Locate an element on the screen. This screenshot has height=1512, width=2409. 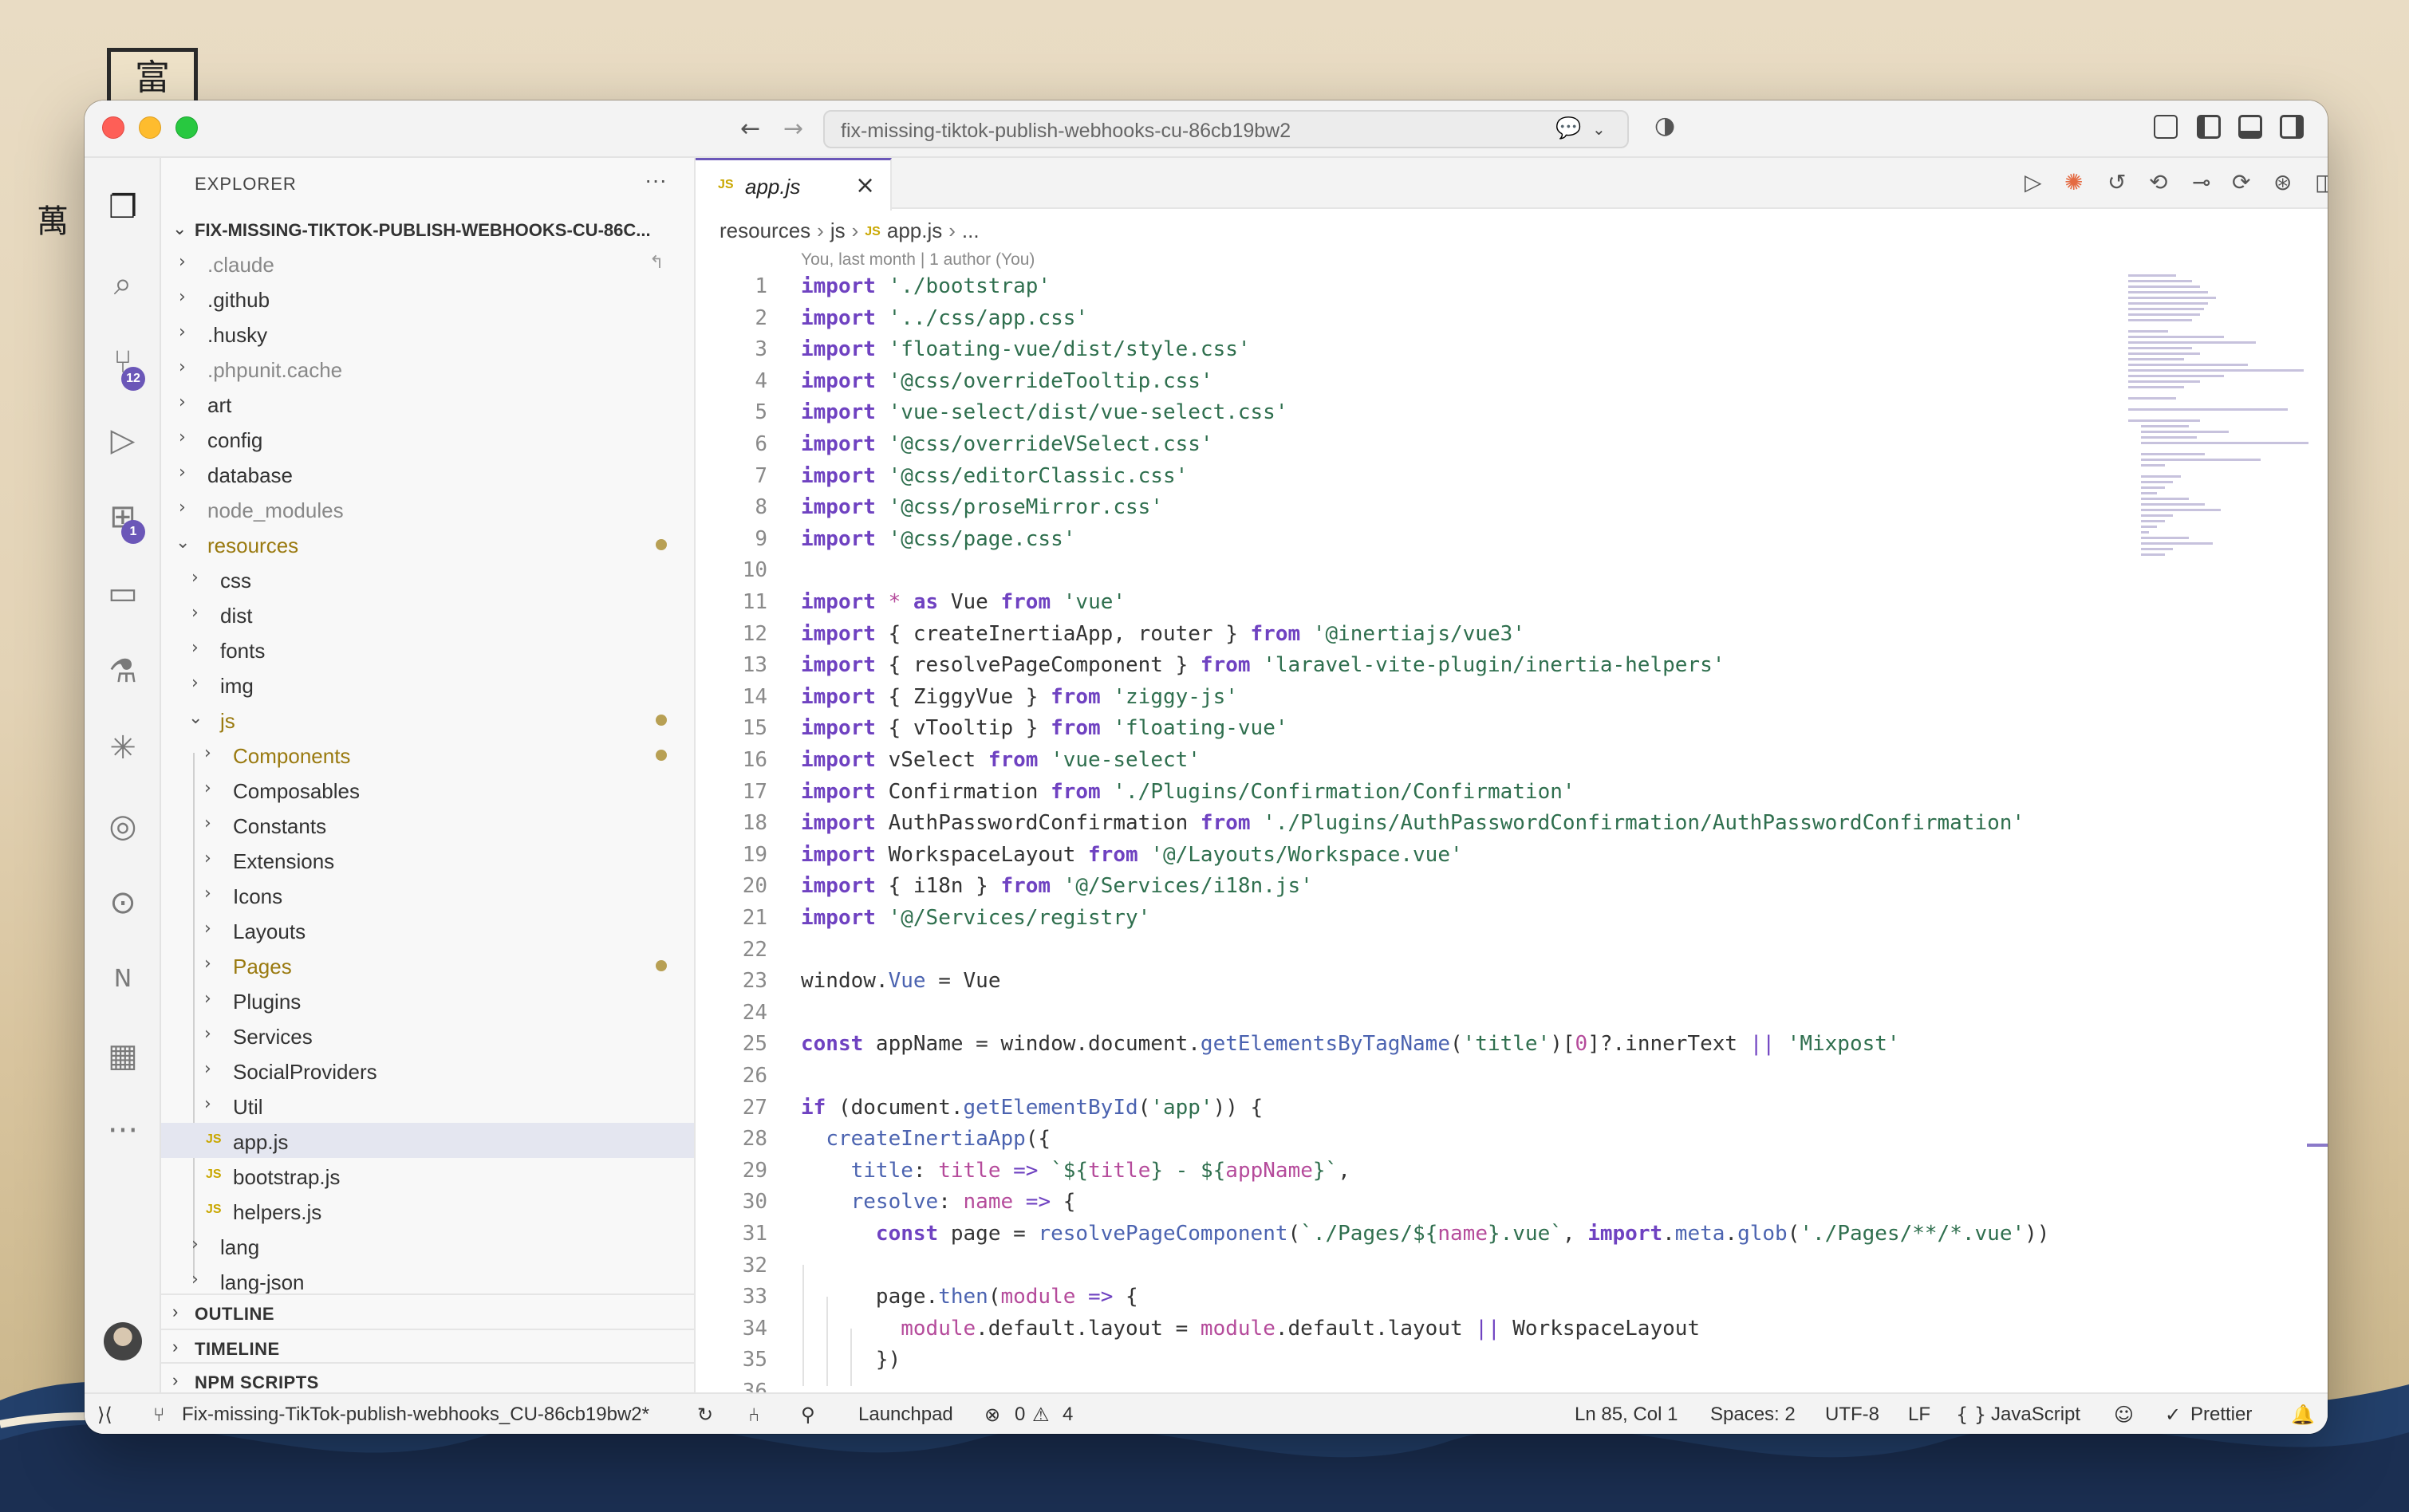
tree-item-services: › Services is located at coordinates (427, 1035).